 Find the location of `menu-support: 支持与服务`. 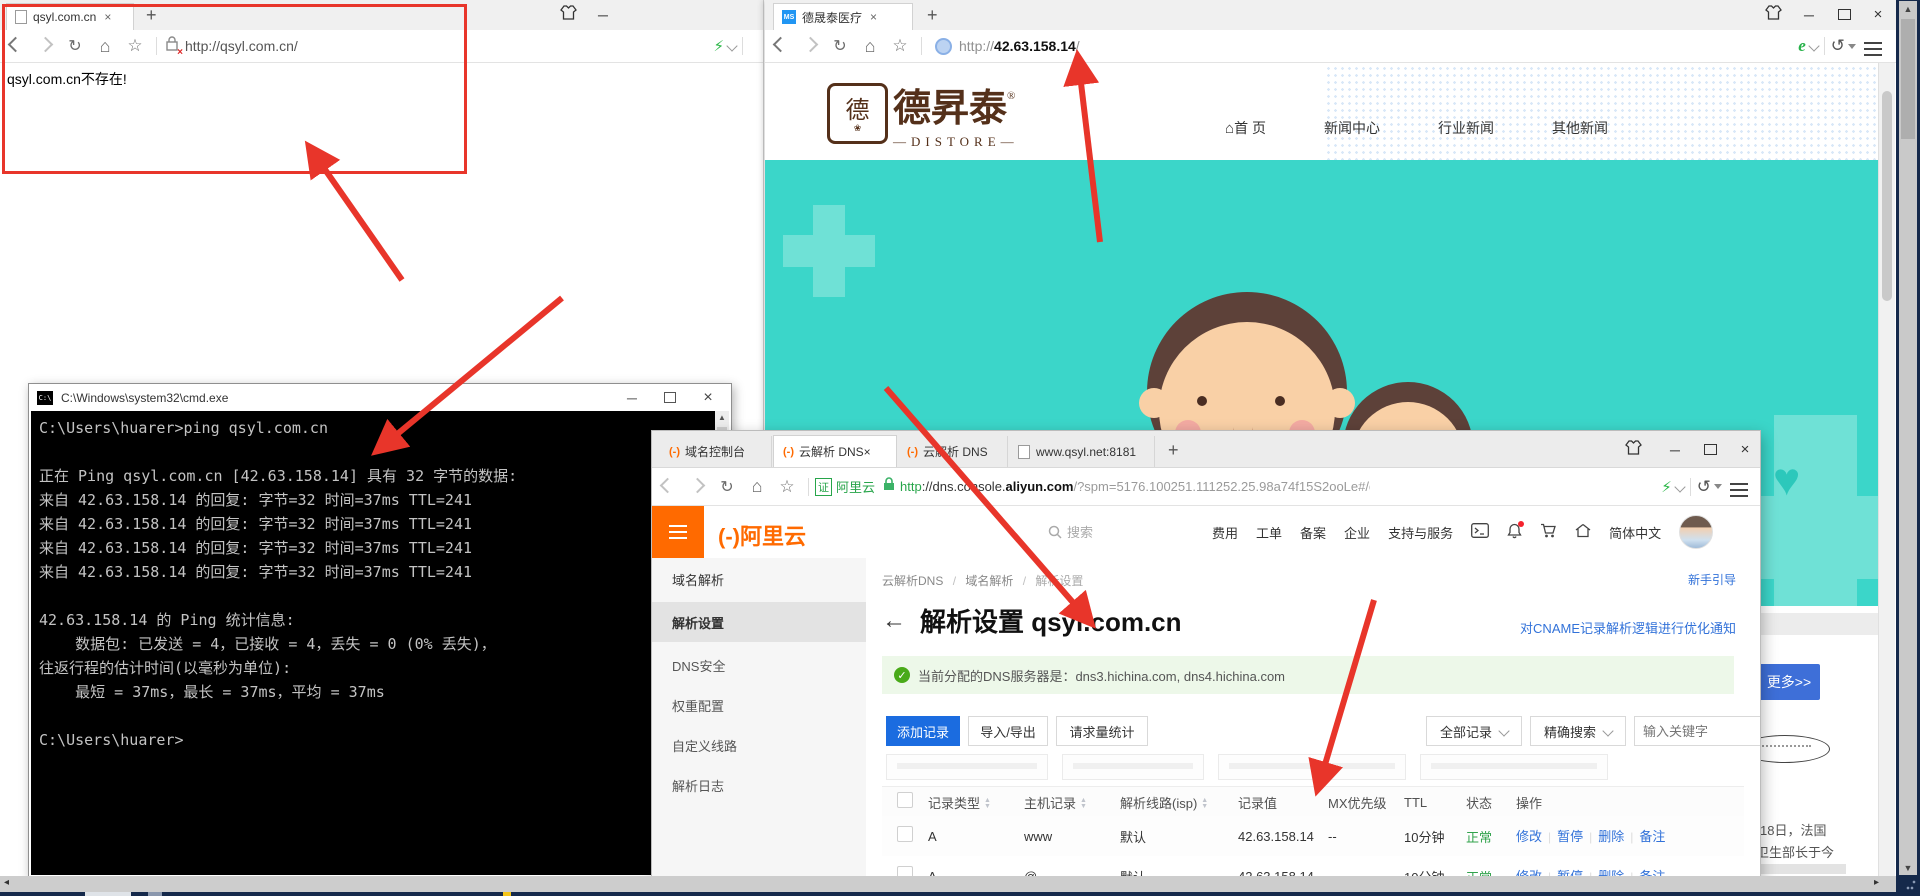

menu-support: 支持与服务 is located at coordinates (1420, 532).